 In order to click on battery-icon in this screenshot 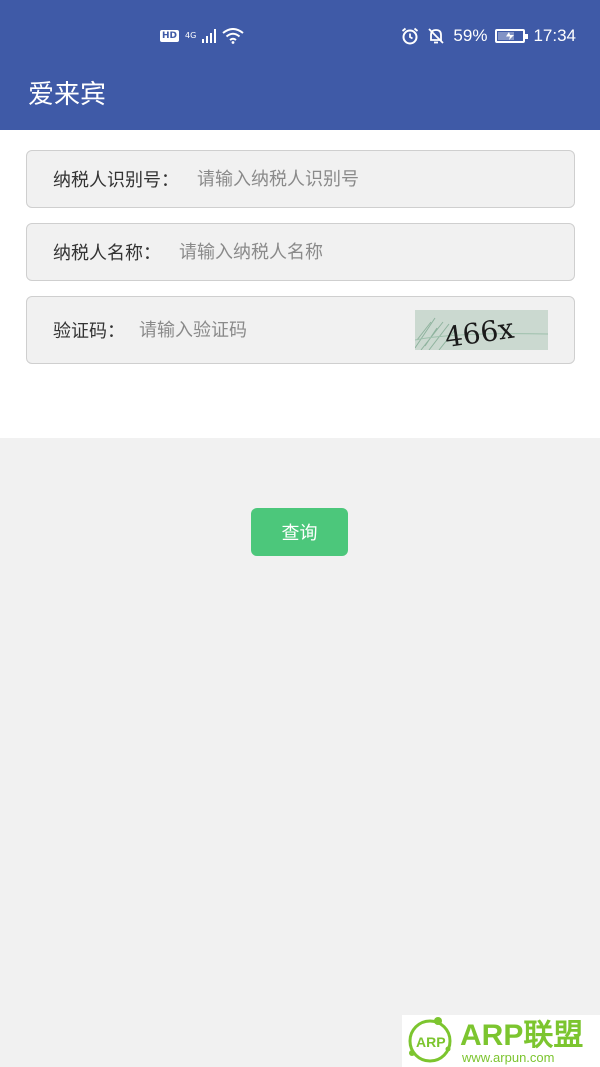, I will do `click(512, 36)`.